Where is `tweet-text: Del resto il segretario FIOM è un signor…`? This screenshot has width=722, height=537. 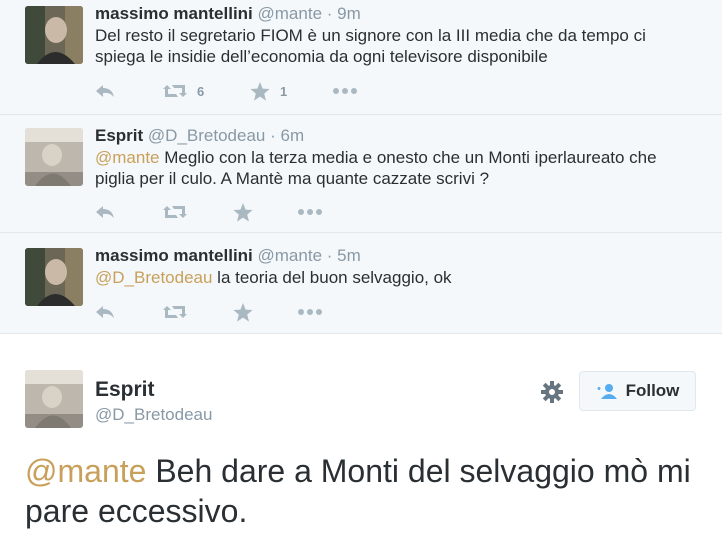
tweet-text: Del resto il segretario FIOM è un signor… is located at coordinates (370, 46).